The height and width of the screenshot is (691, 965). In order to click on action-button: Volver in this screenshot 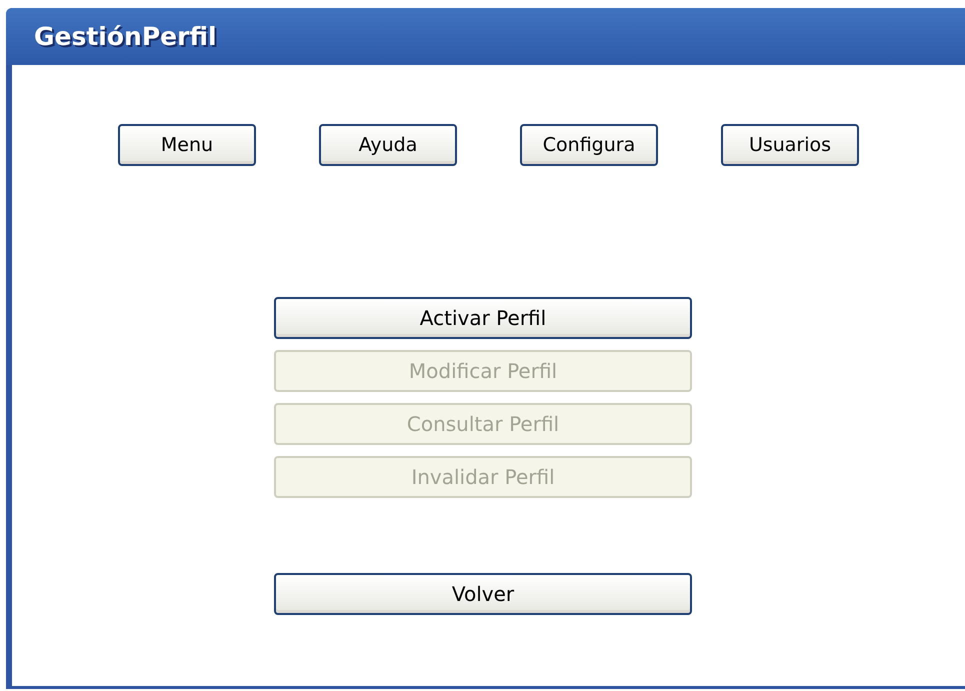, I will do `click(483, 594)`.